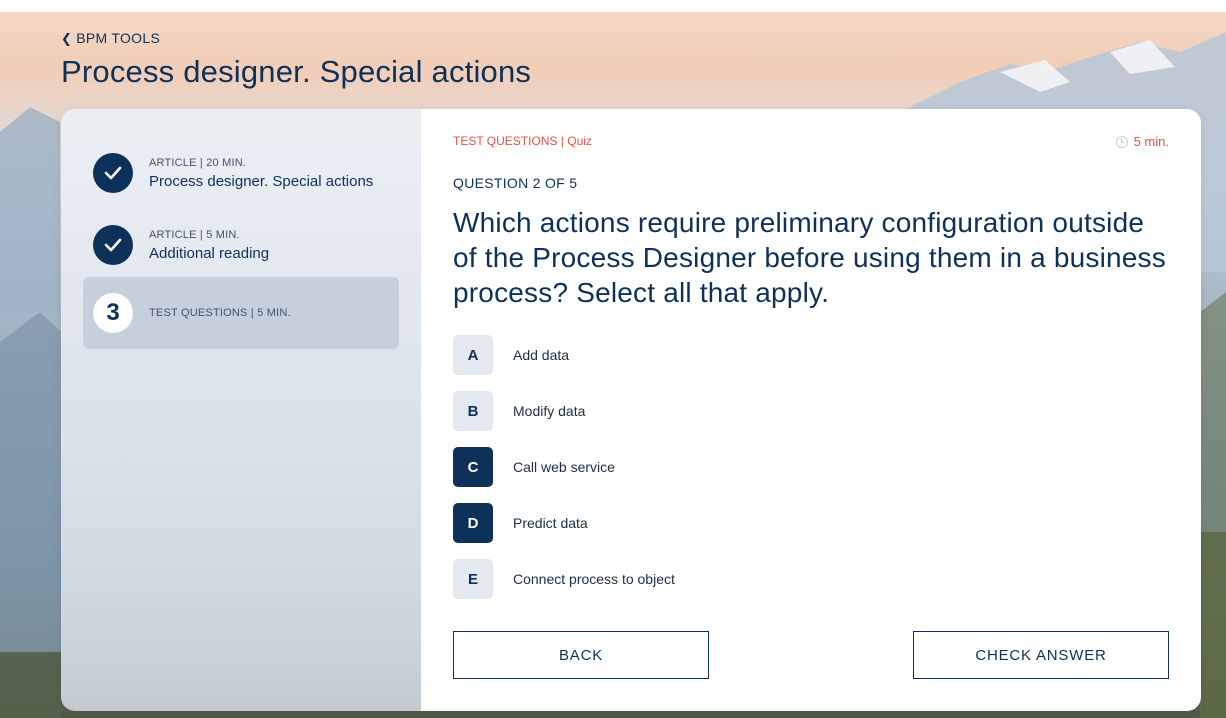 The height and width of the screenshot is (718, 1226). Describe the element at coordinates (1121, 141) in the screenshot. I see `clock-icon` at that location.